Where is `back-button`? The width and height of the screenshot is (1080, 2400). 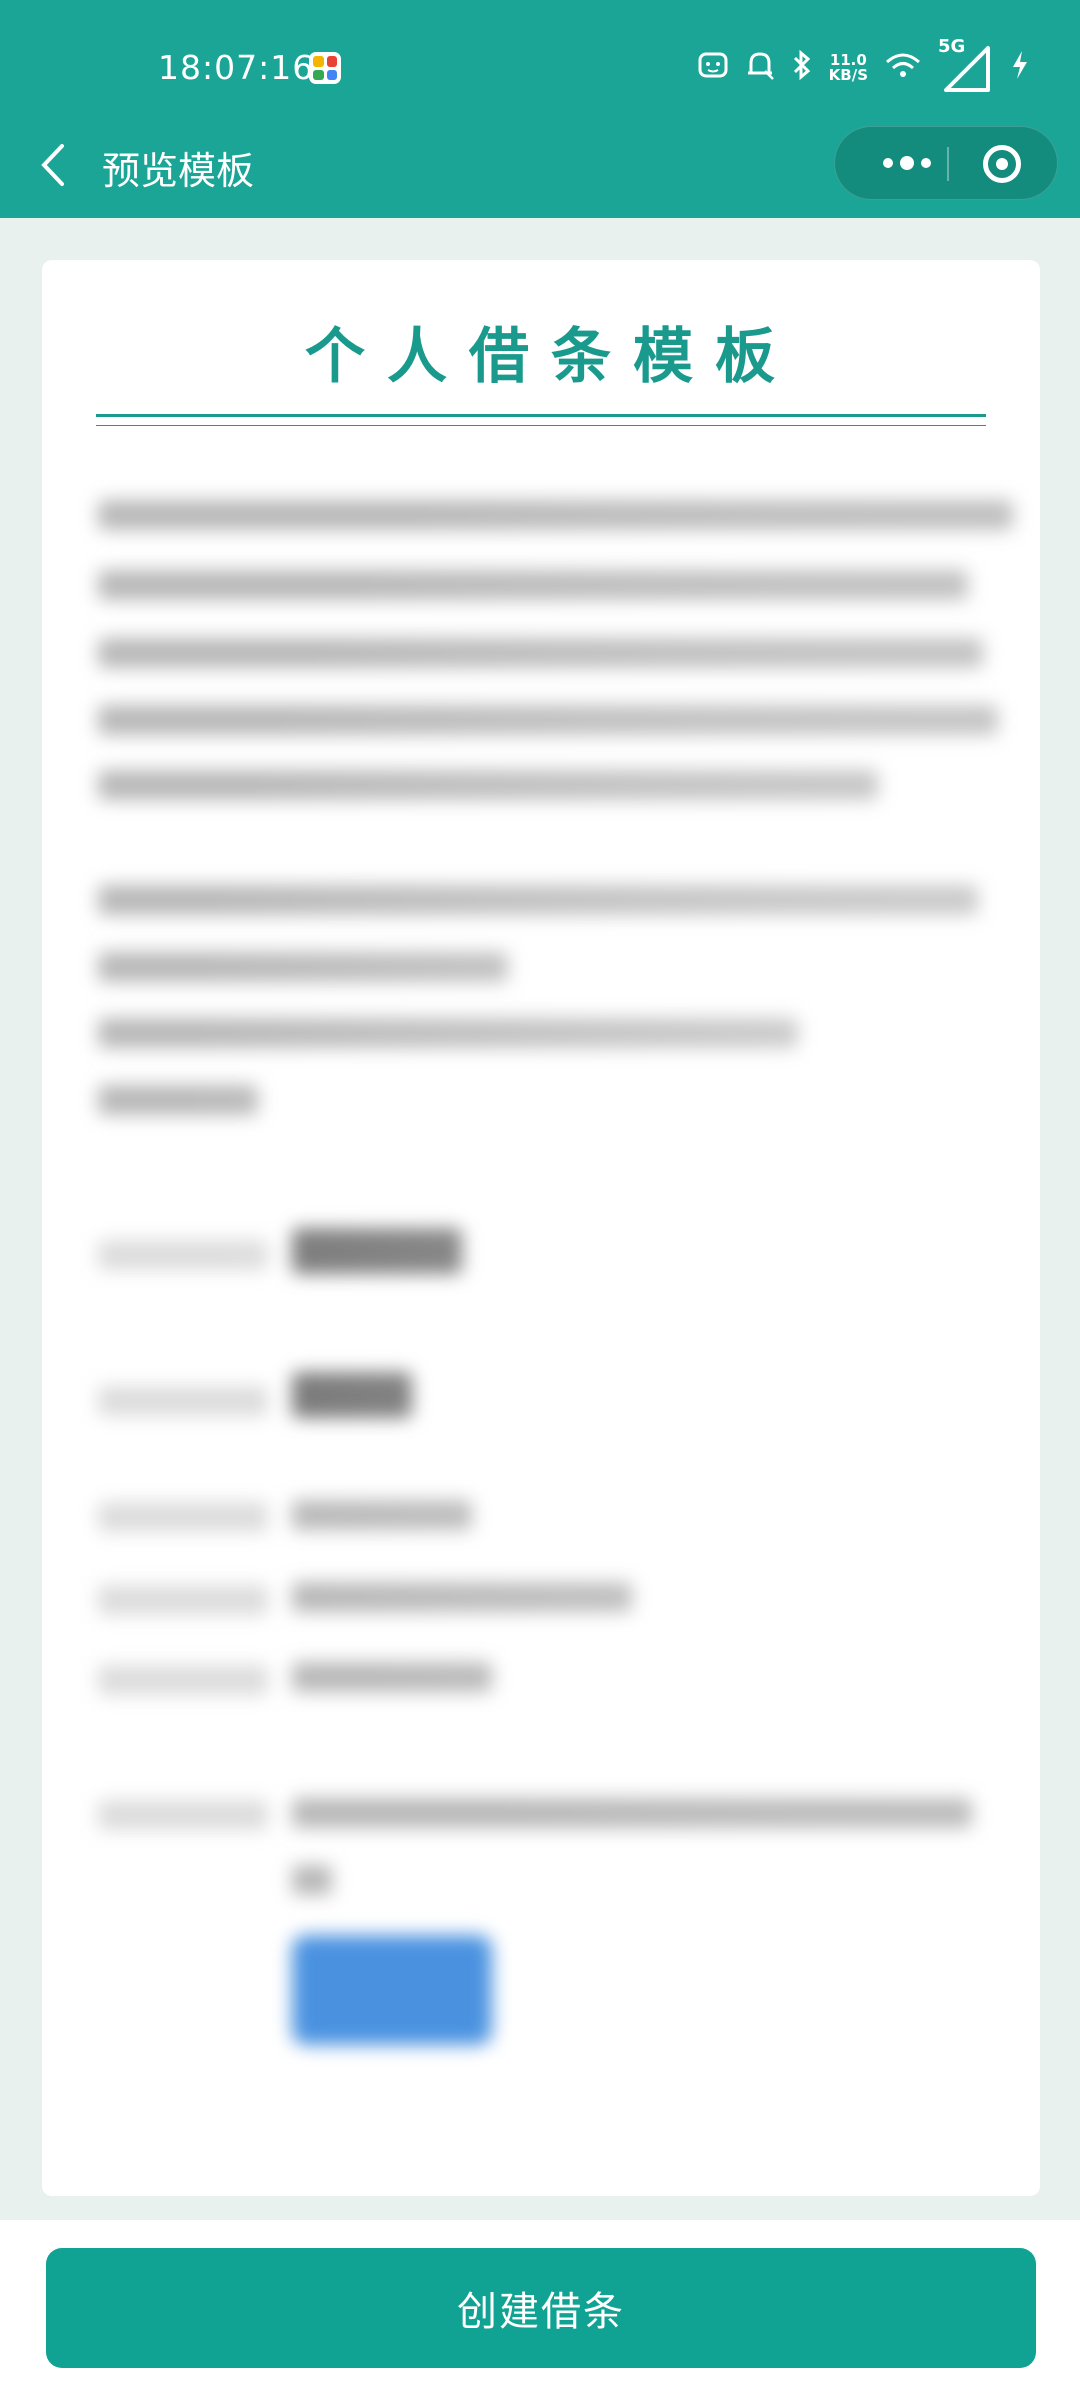
back-button is located at coordinates (54, 165).